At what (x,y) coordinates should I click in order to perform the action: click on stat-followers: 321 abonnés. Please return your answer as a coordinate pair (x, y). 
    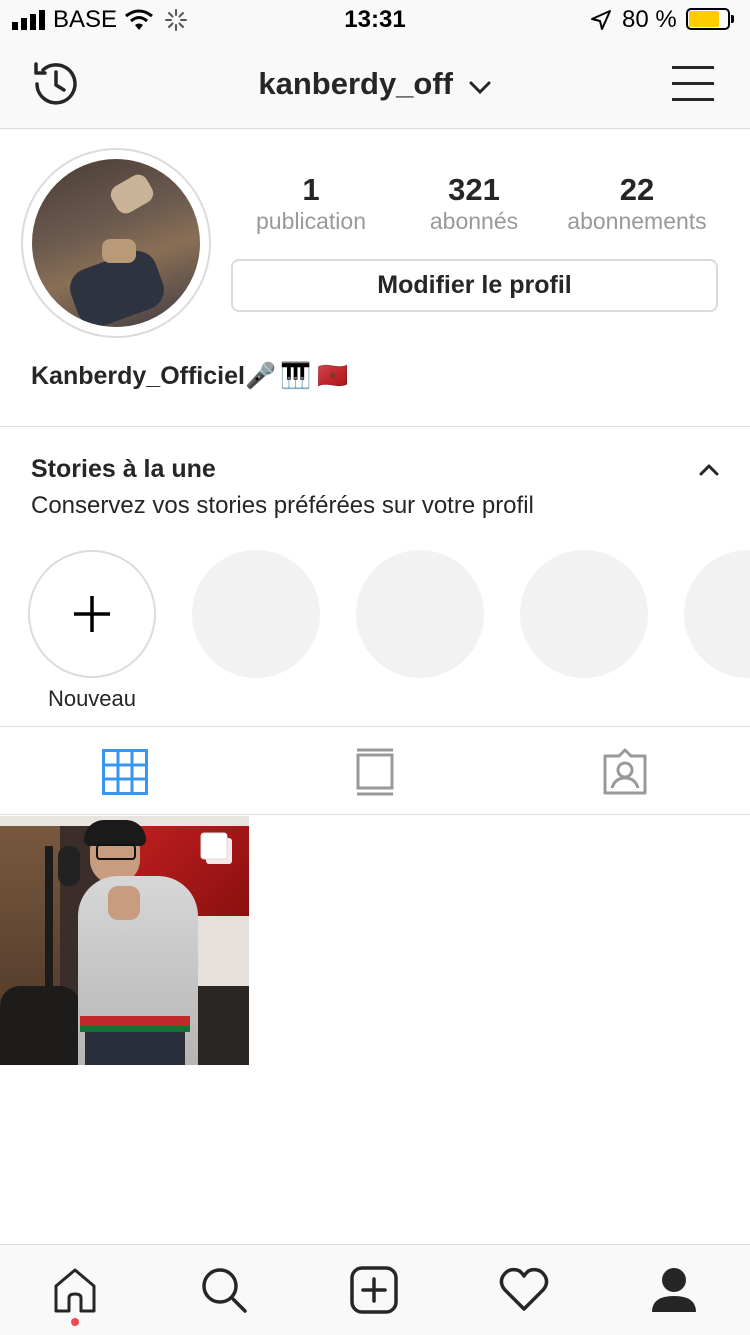
    Looking at the image, I should click on (474, 203).